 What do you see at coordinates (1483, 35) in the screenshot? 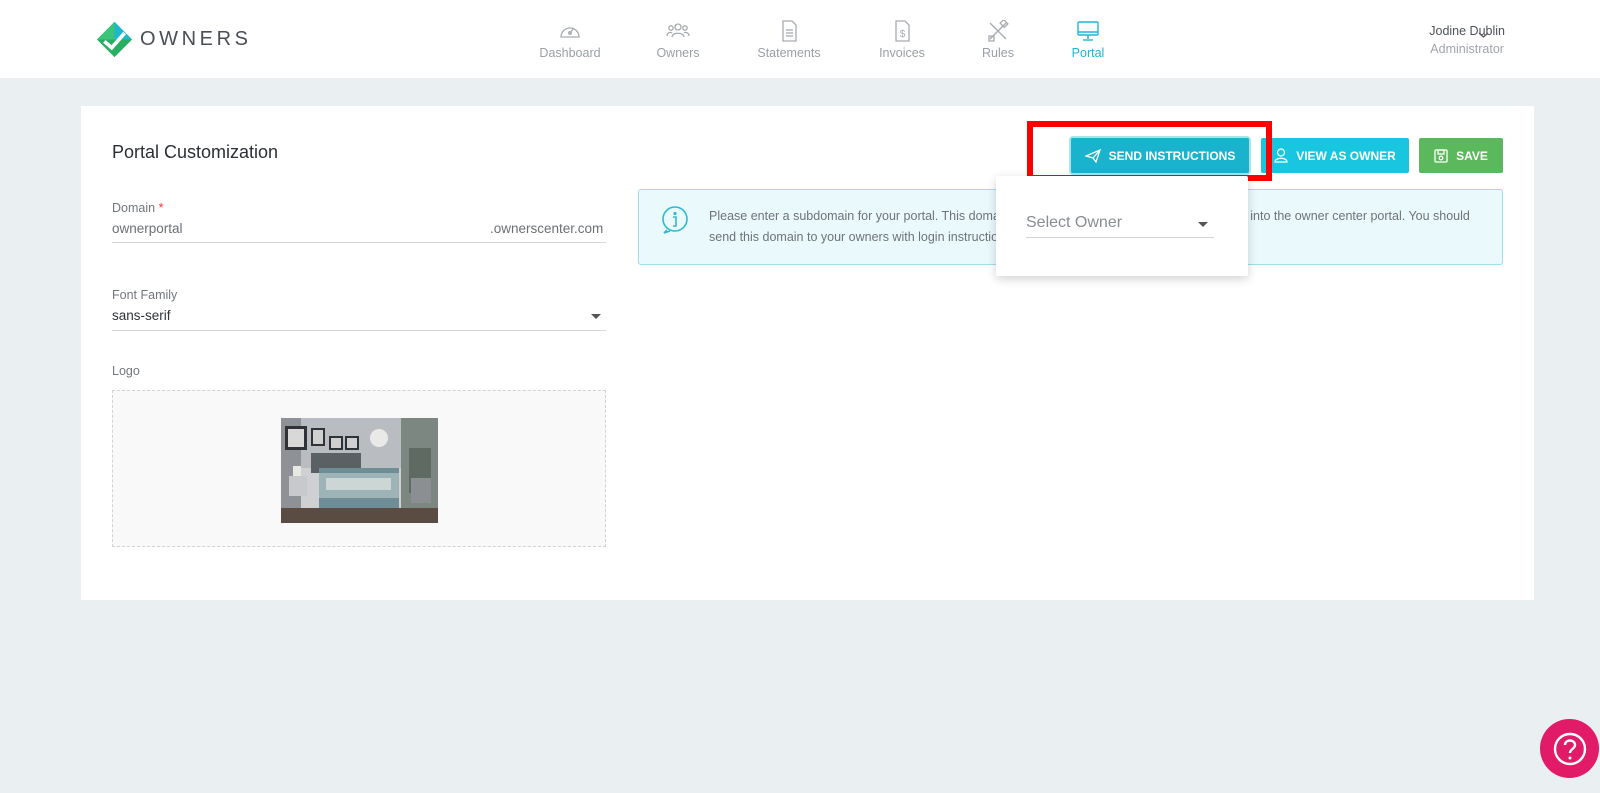
I see `chevron-down-icon` at bounding box center [1483, 35].